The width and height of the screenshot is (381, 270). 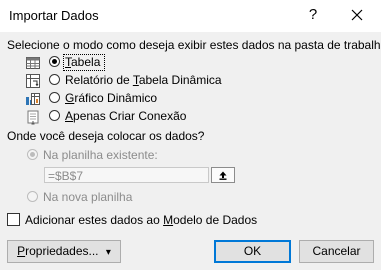 What do you see at coordinates (190, 16) in the screenshot?
I see `title-bar: Importar Dados ?` at bounding box center [190, 16].